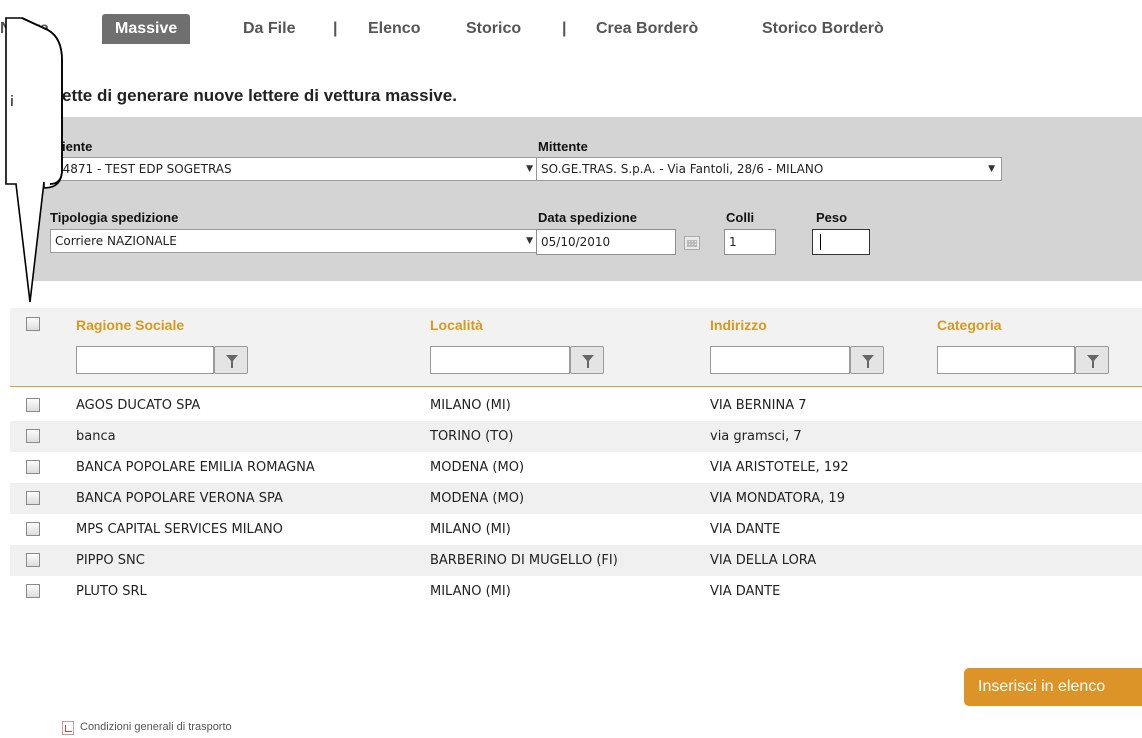 Image resolution: width=1142 pixels, height=738 pixels. I want to click on callout-balloon, so click(34, 160).